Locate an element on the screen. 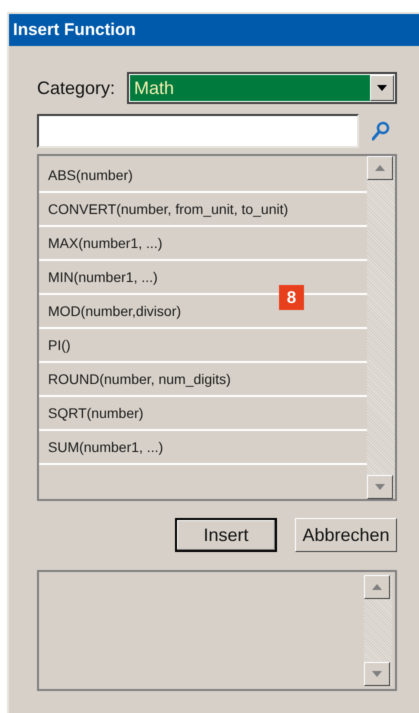 This screenshot has width=419, height=713. description-scrollbar is located at coordinates (378, 630).